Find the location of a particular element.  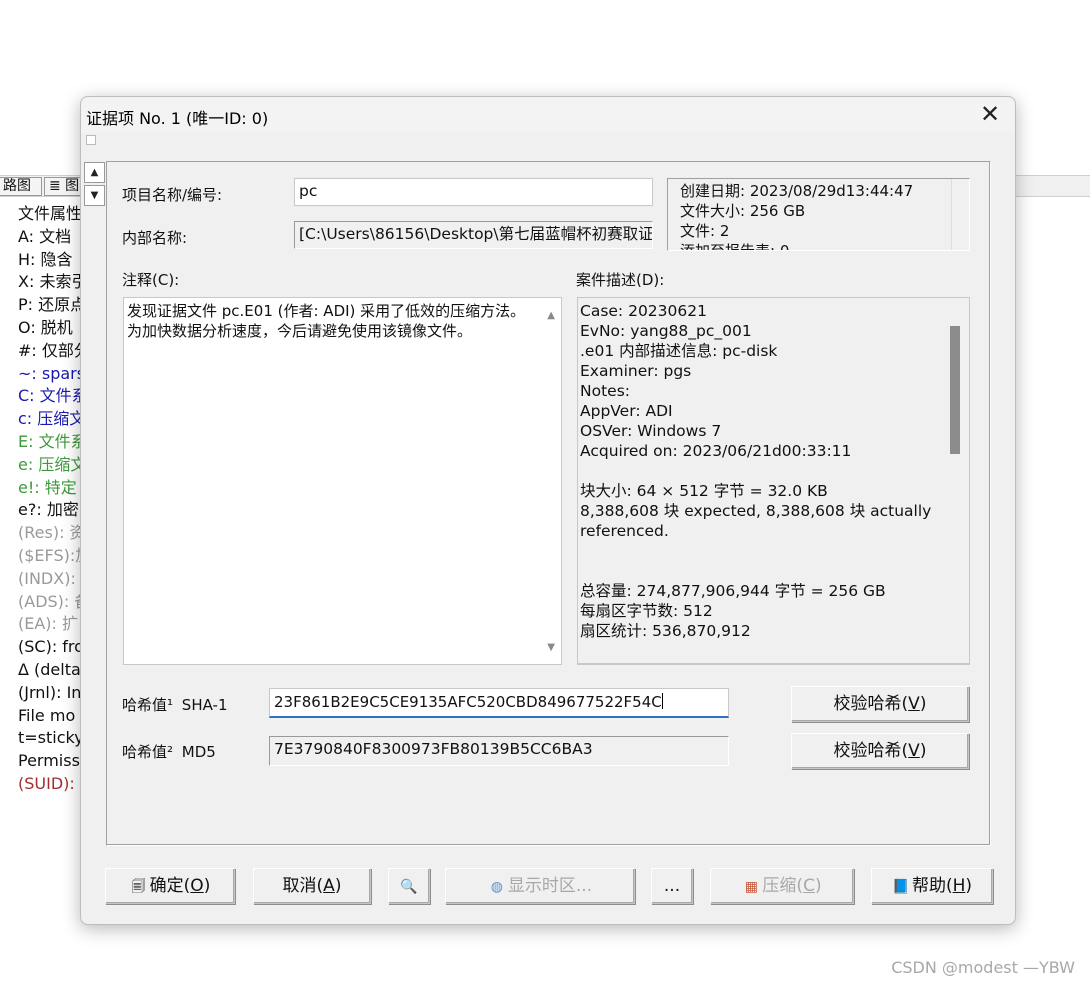

background-list-item: E: 文件系 is located at coordinates (52, 441).